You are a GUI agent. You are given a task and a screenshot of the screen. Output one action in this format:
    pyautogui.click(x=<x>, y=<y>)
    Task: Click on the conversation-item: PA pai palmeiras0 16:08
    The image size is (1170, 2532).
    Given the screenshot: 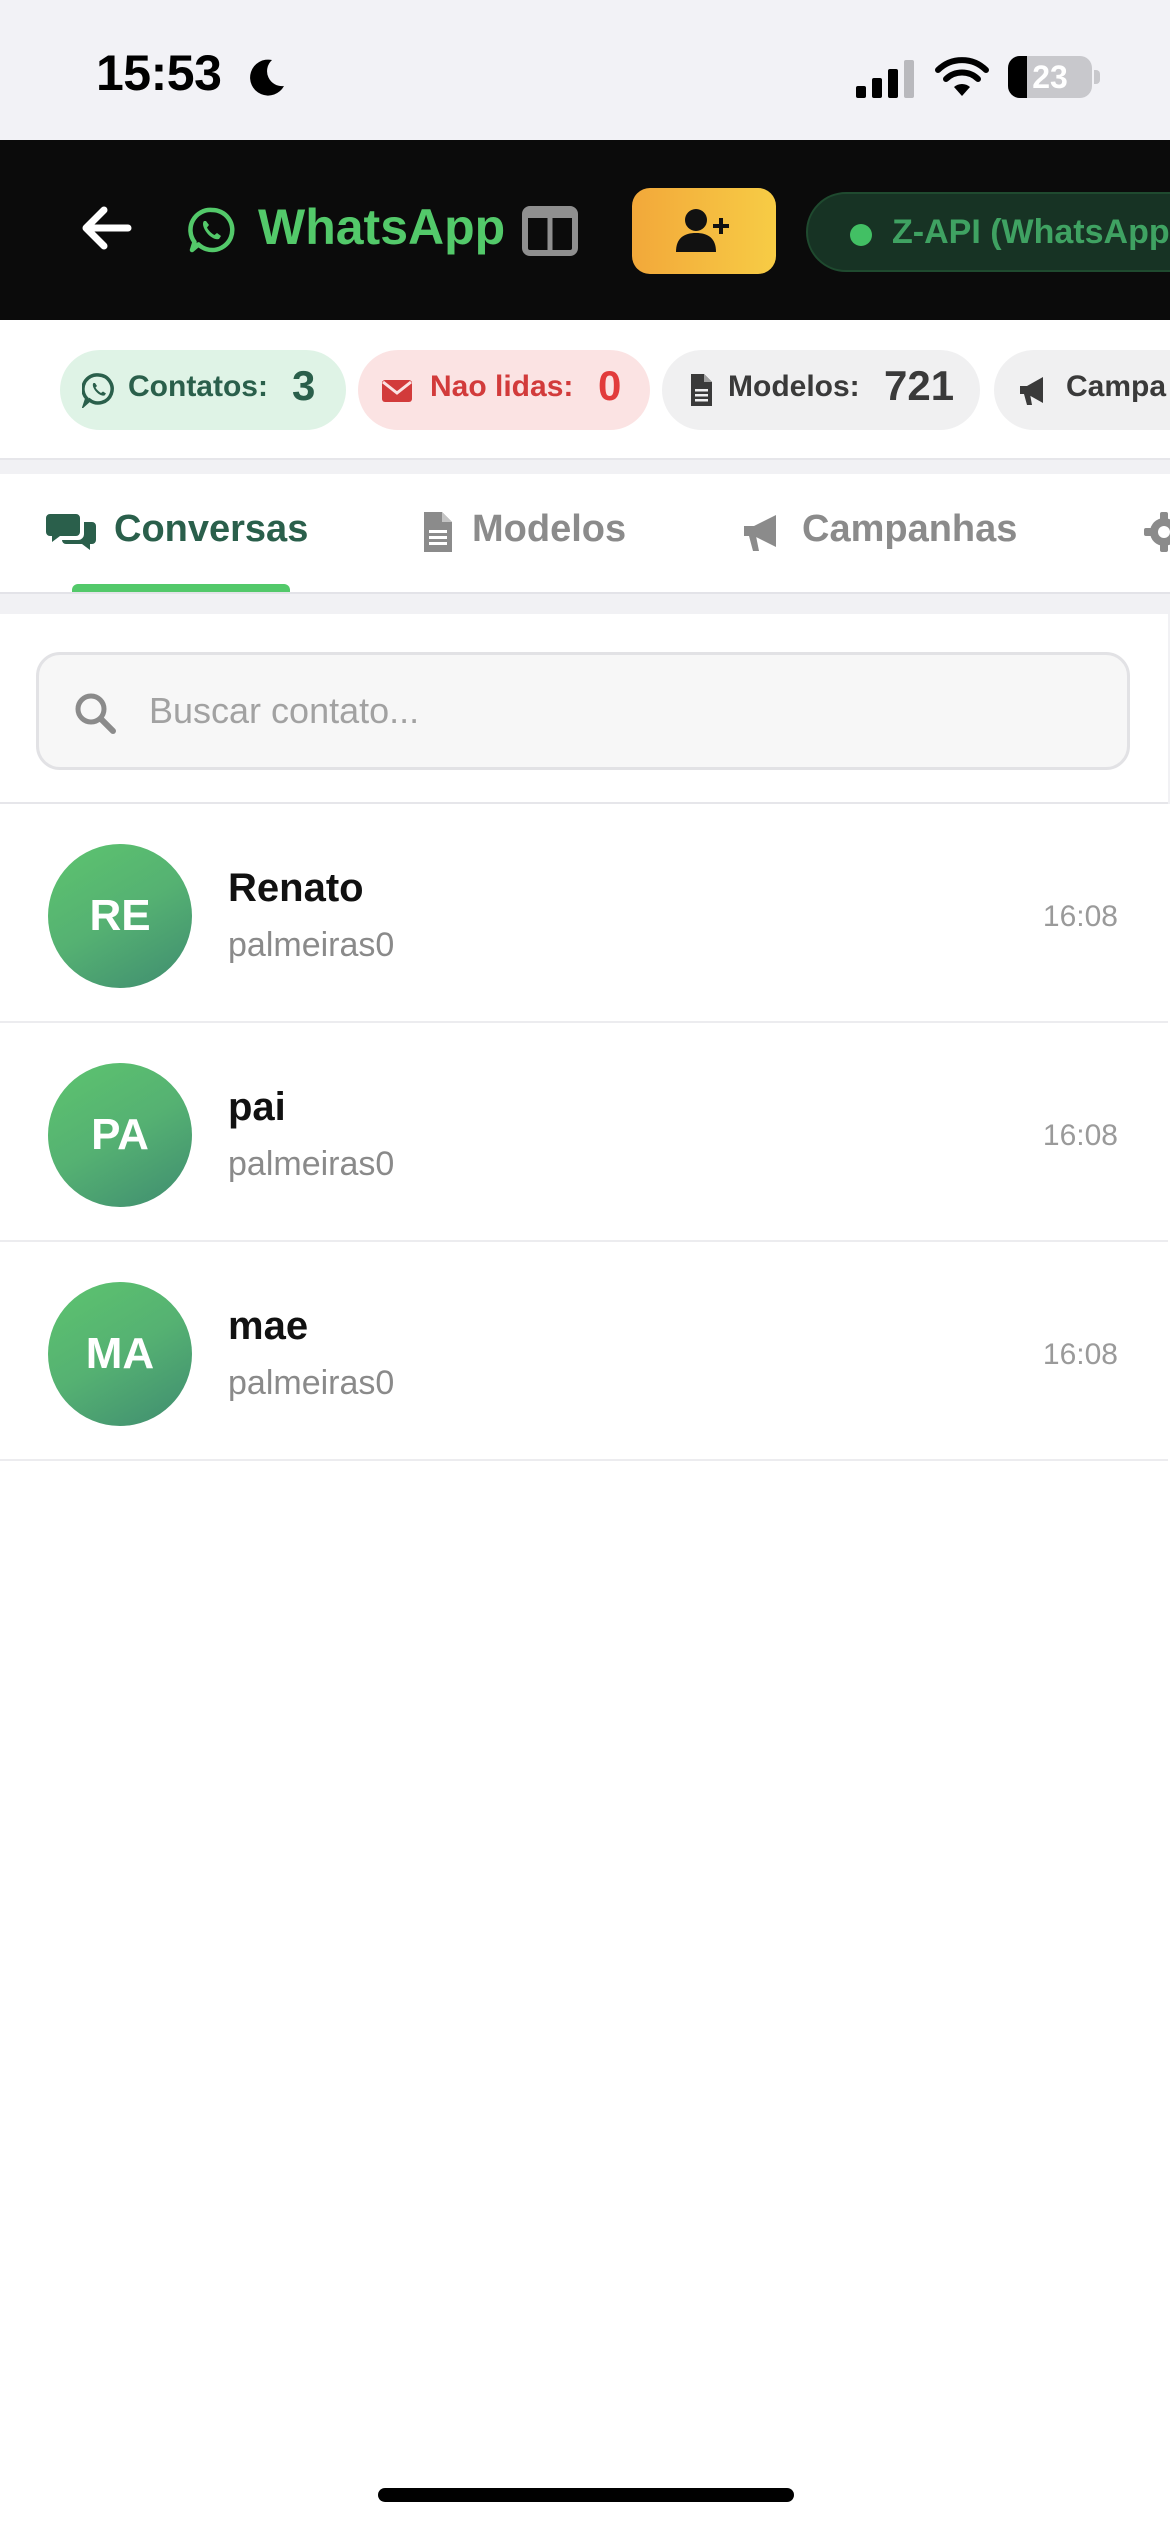 What is the action you would take?
    pyautogui.click(x=584, y=1132)
    